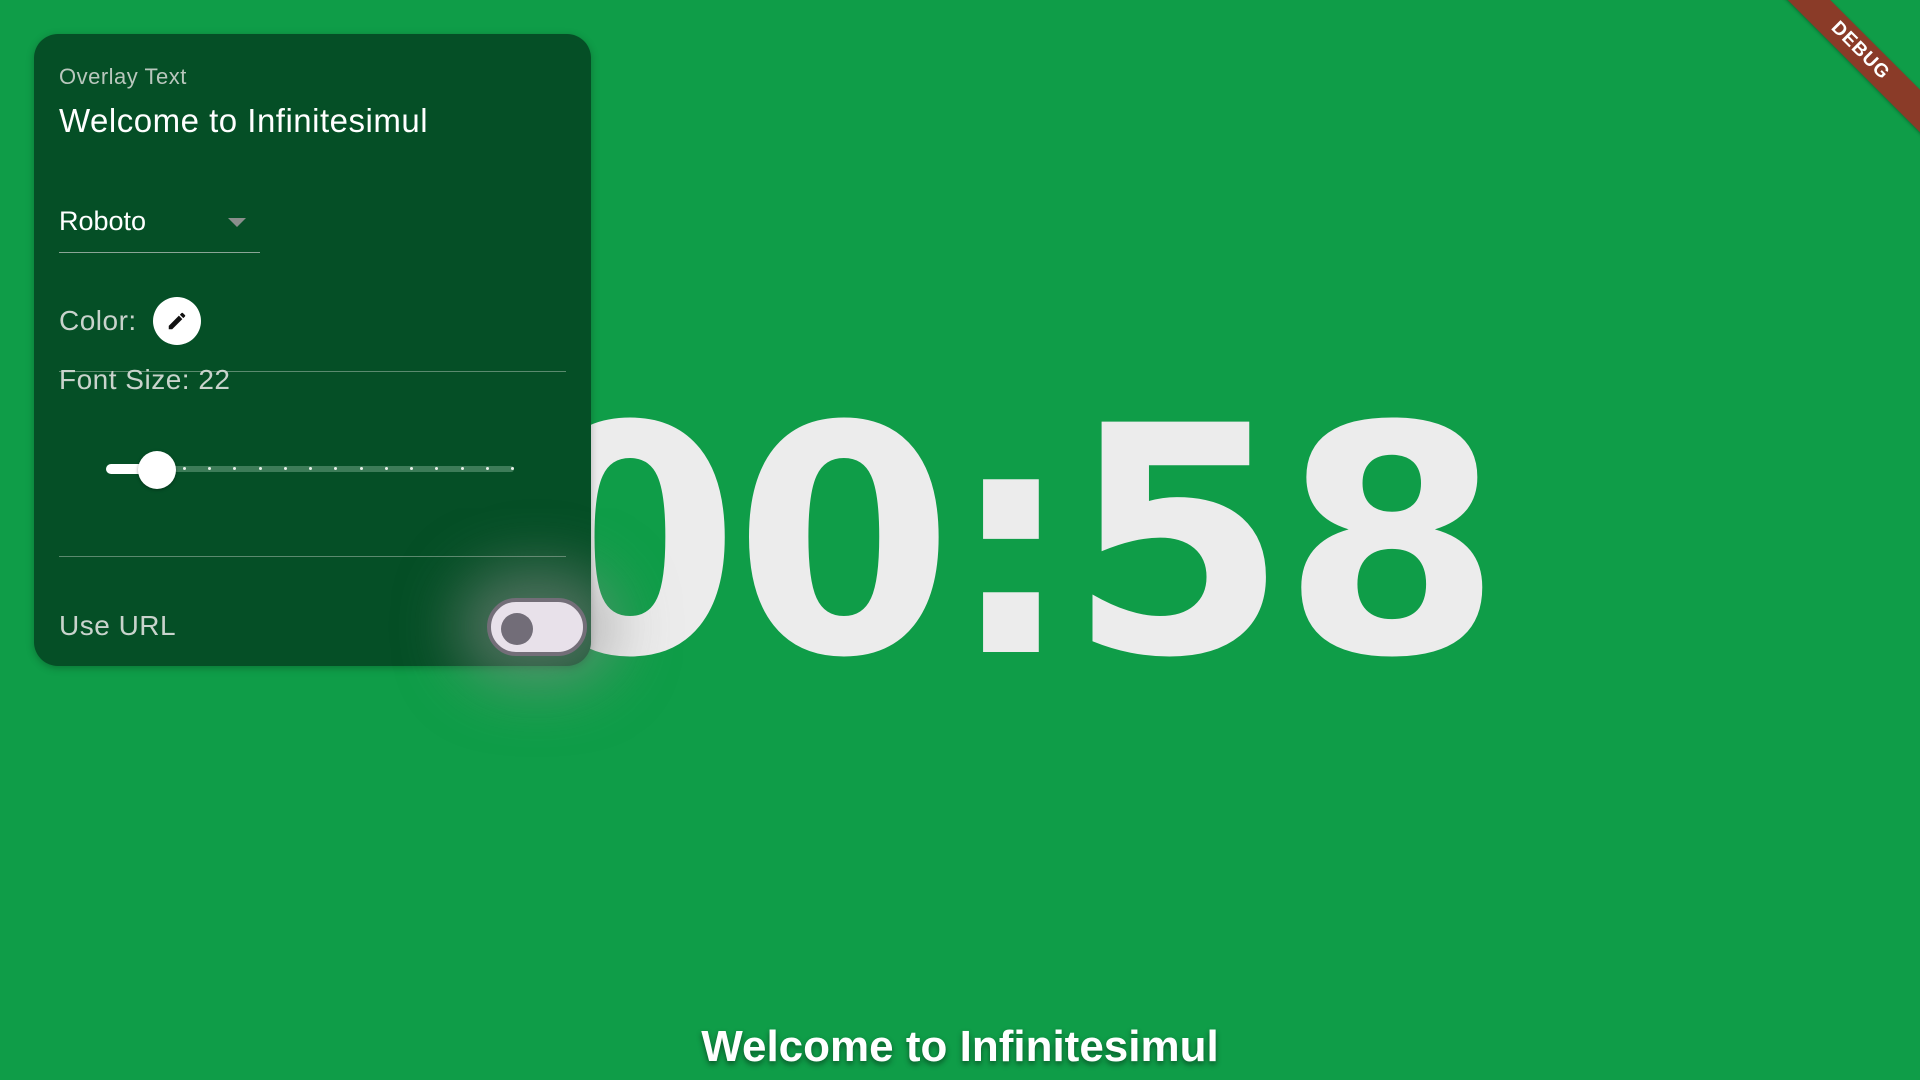 The width and height of the screenshot is (1920, 1080). Describe the element at coordinates (118, 625) in the screenshot. I see `use-url-label: Use URL` at that location.